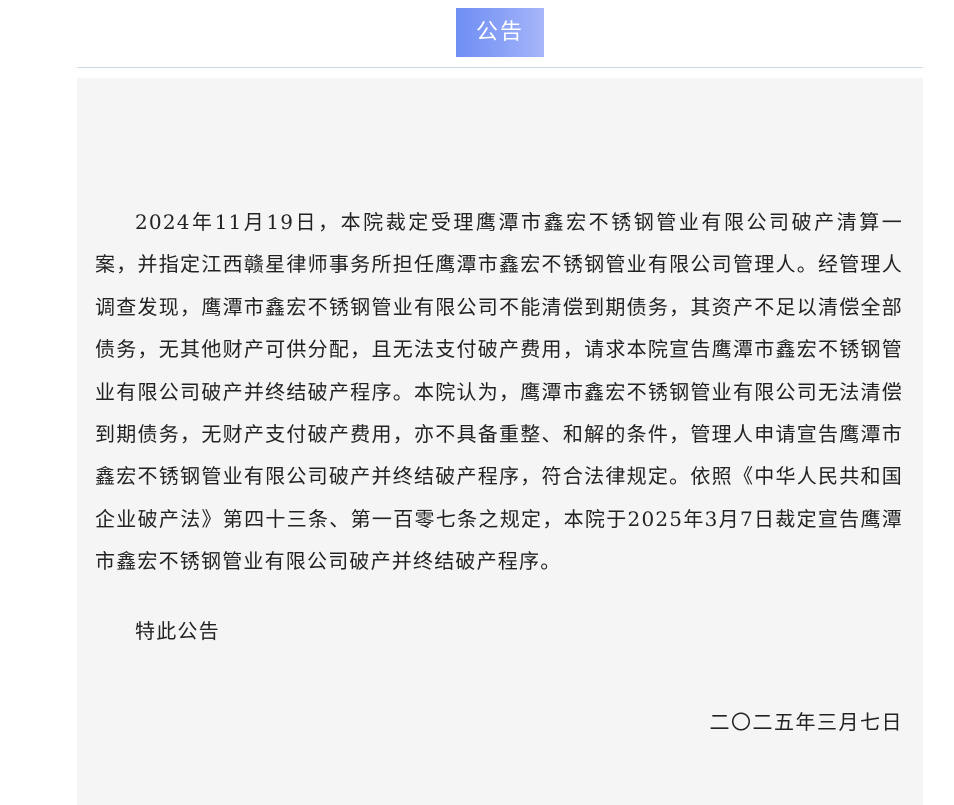  I want to click on notice-date: 二〇二五年三月七日, so click(806, 722).